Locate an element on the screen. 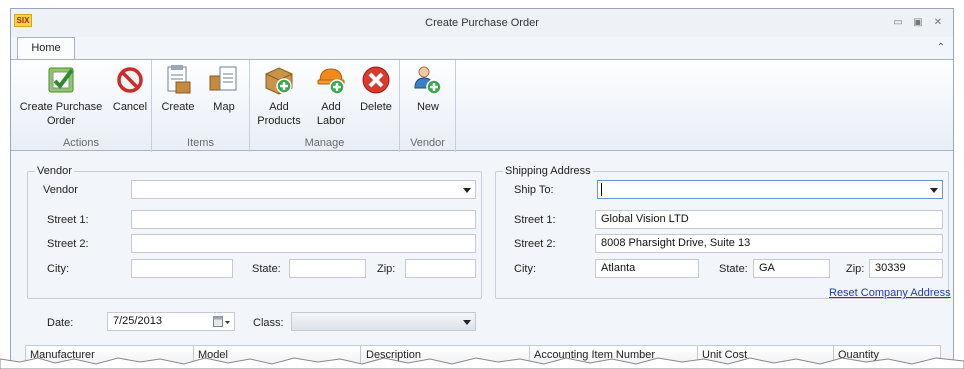  ship-city-label: City: is located at coordinates (525, 269).